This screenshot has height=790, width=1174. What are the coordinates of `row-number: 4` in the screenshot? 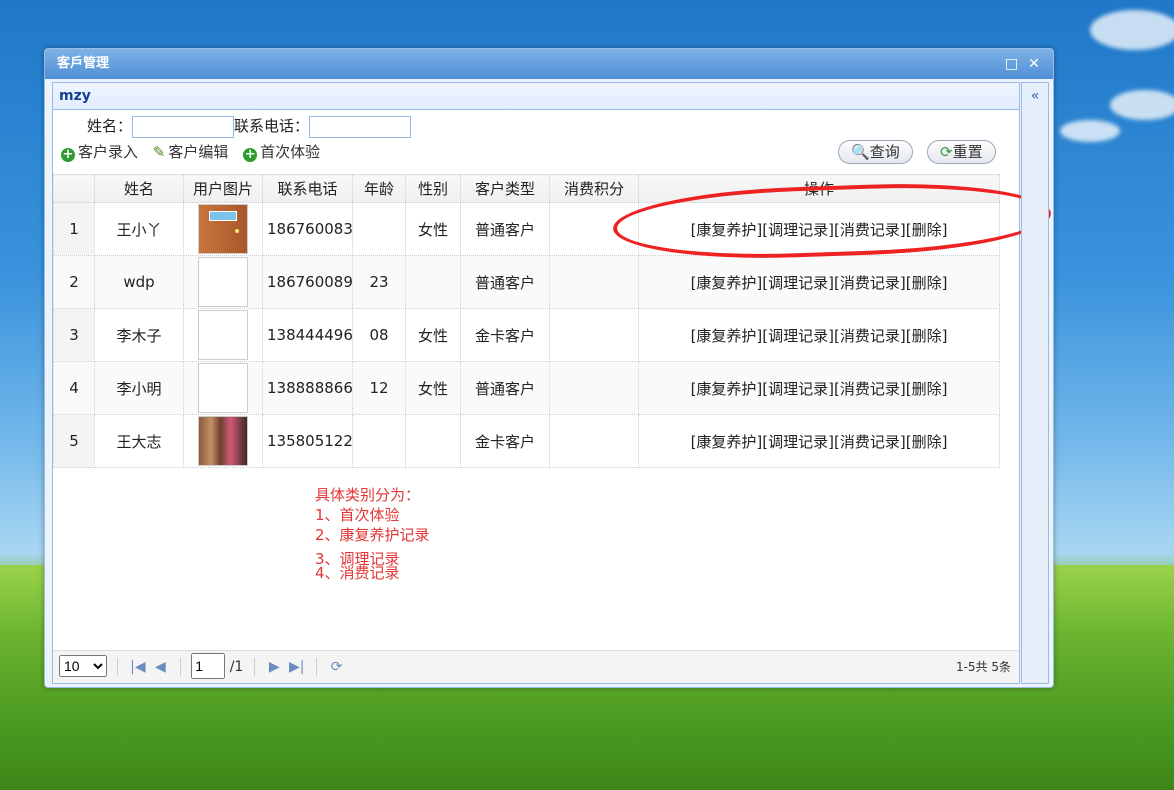 It's located at (74, 388).